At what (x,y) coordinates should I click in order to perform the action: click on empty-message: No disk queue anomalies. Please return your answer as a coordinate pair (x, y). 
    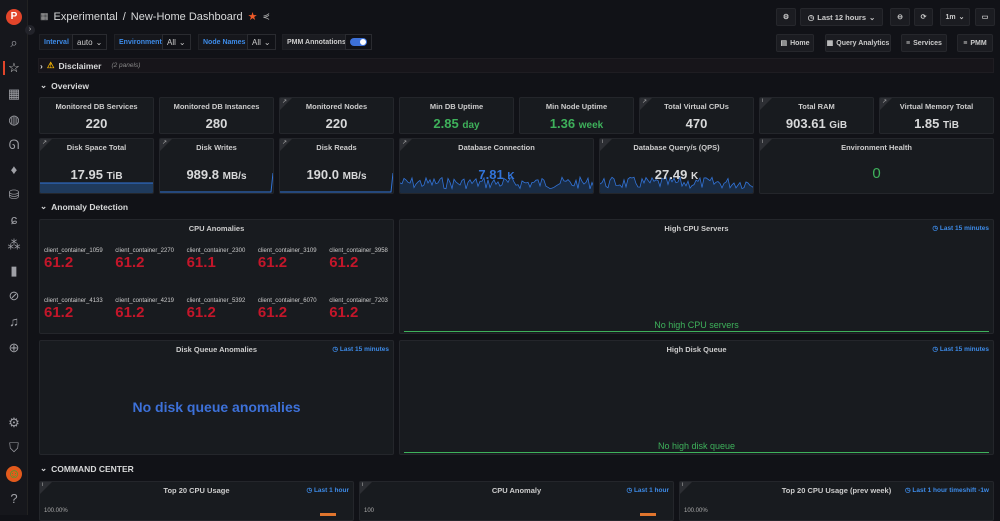
    Looking at the image, I should click on (216, 407).